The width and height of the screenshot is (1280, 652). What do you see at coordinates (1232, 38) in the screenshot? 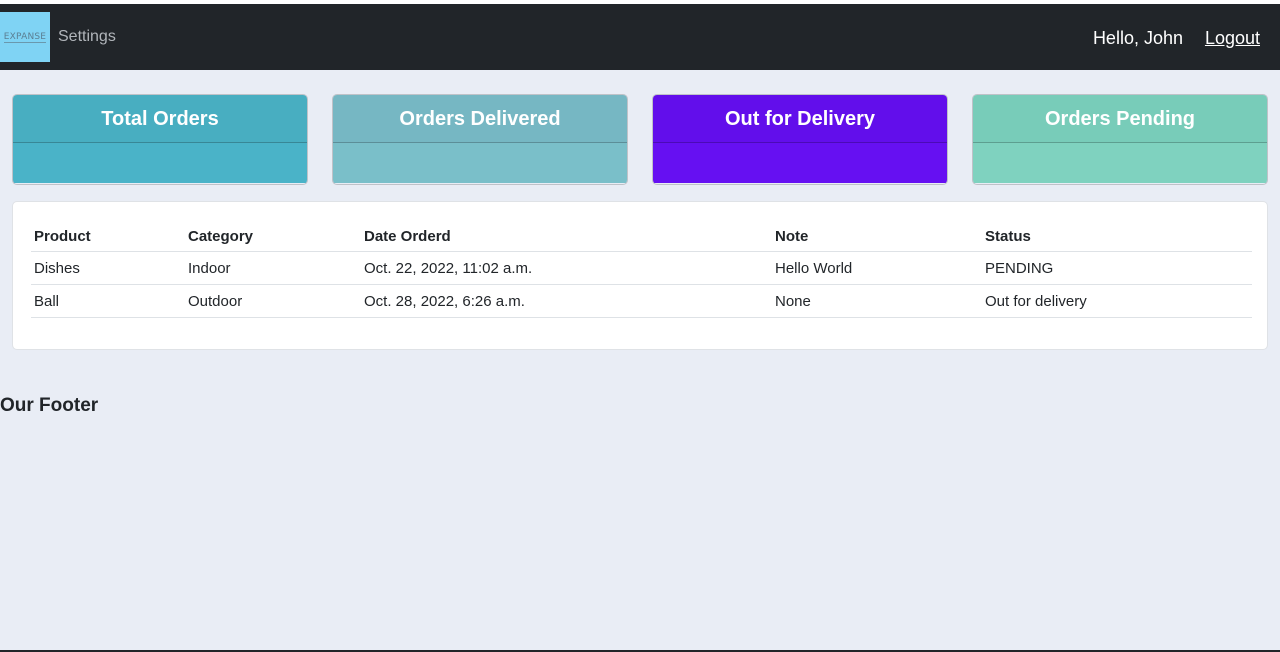
I see `logout-link: Logout` at bounding box center [1232, 38].